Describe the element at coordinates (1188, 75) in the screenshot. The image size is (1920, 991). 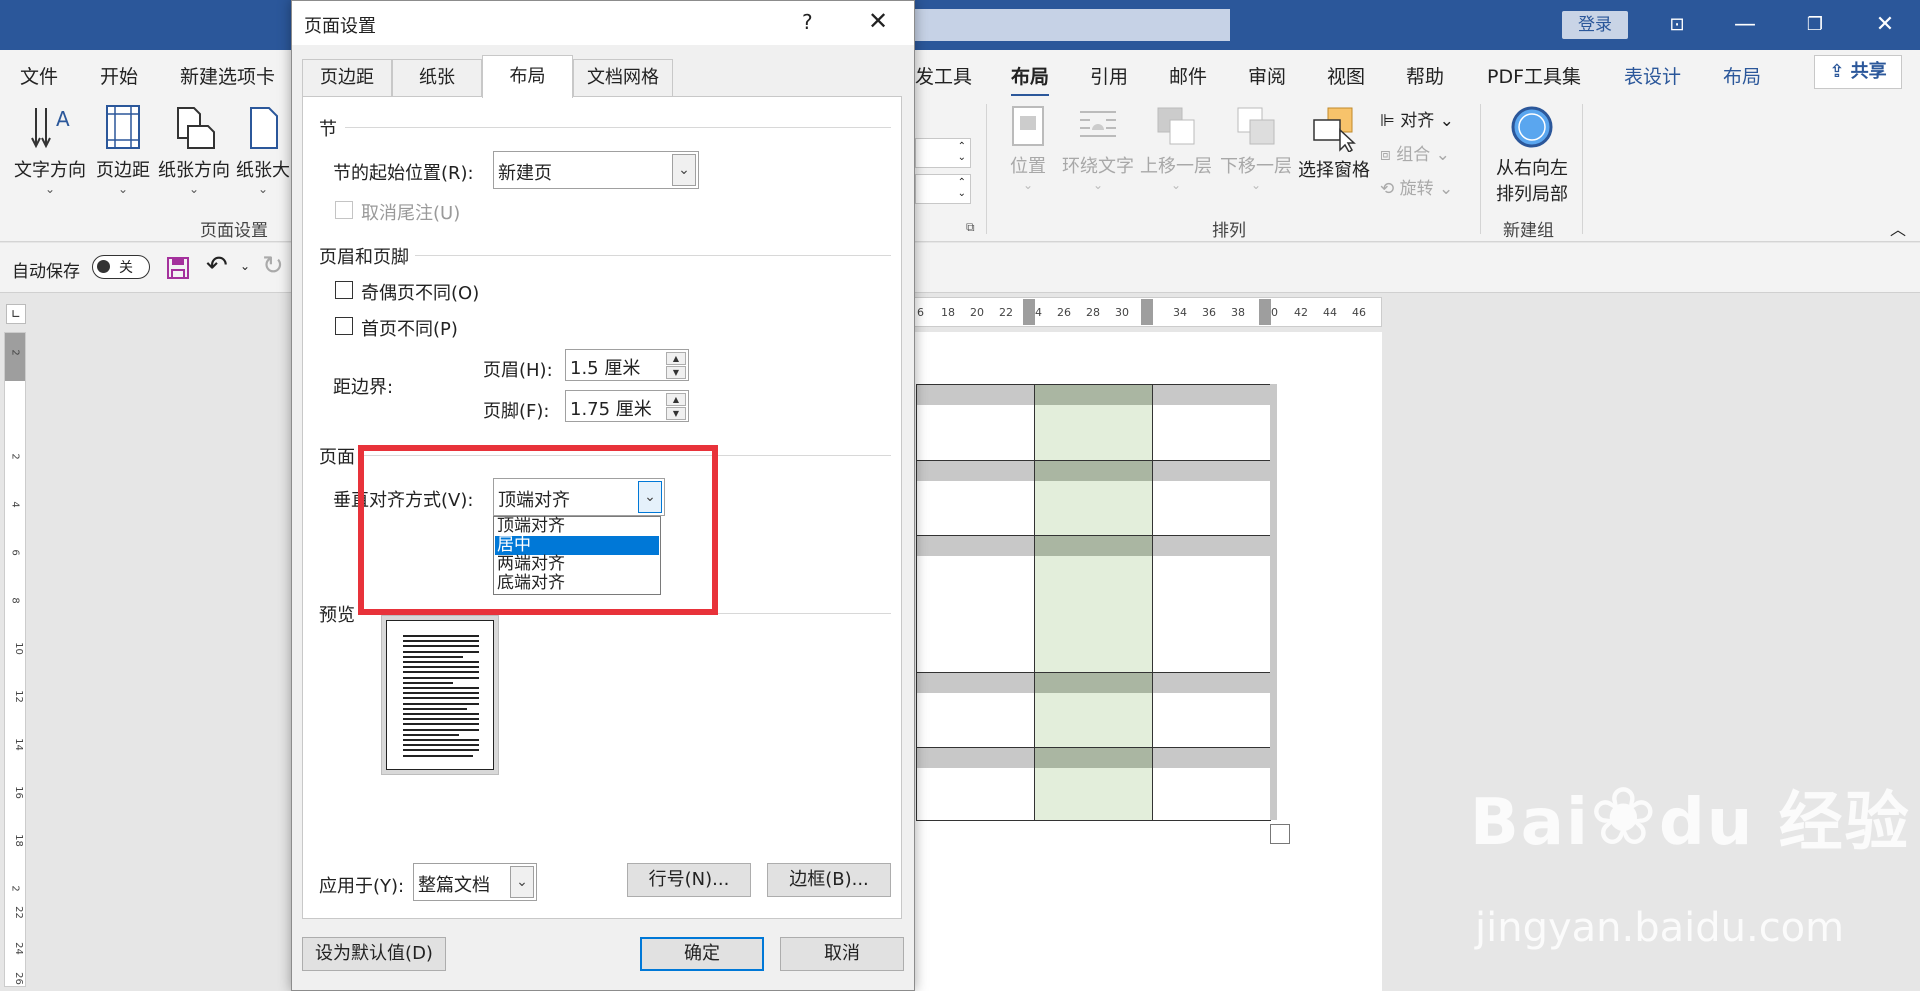
I see `tab-mailings: 邮件` at that location.